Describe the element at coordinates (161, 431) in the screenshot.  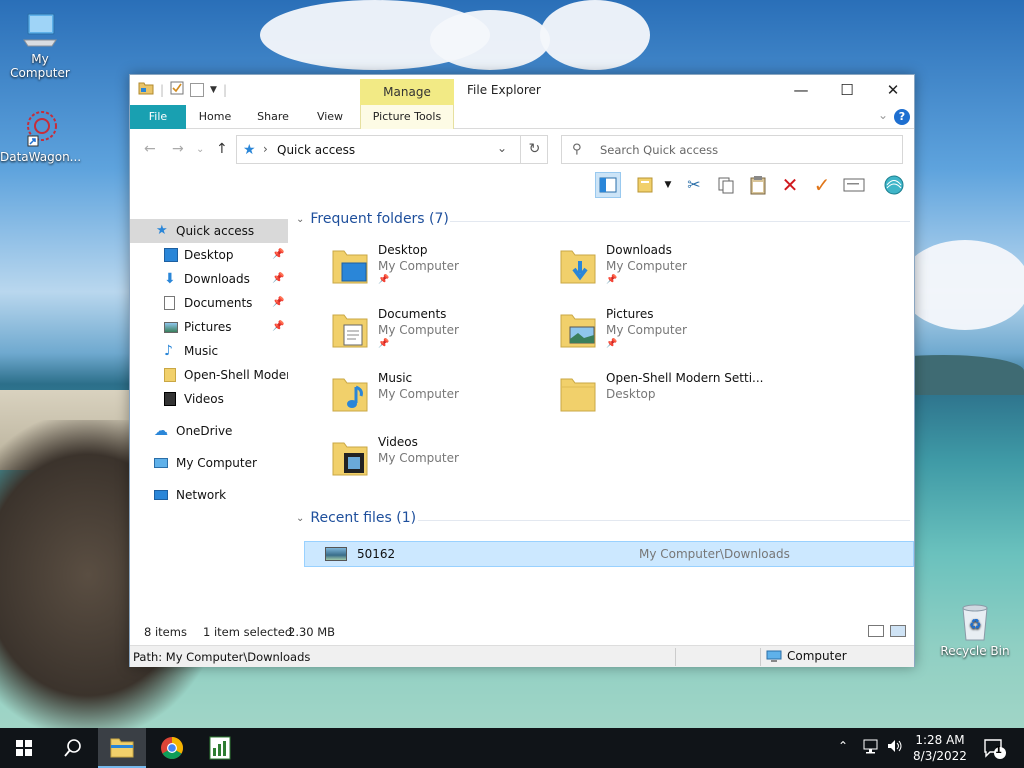
I see `cloud-icon: ☁` at that location.